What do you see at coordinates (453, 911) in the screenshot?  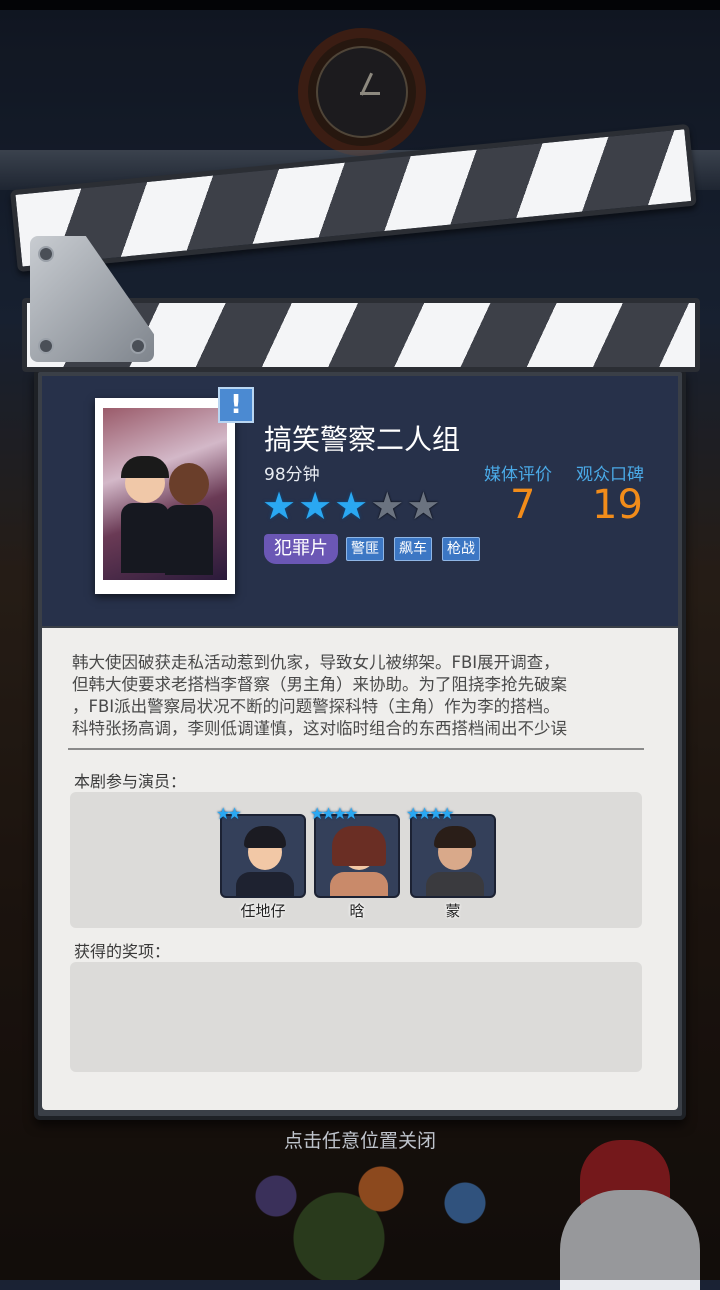 I see `actor-name: 蒙` at bounding box center [453, 911].